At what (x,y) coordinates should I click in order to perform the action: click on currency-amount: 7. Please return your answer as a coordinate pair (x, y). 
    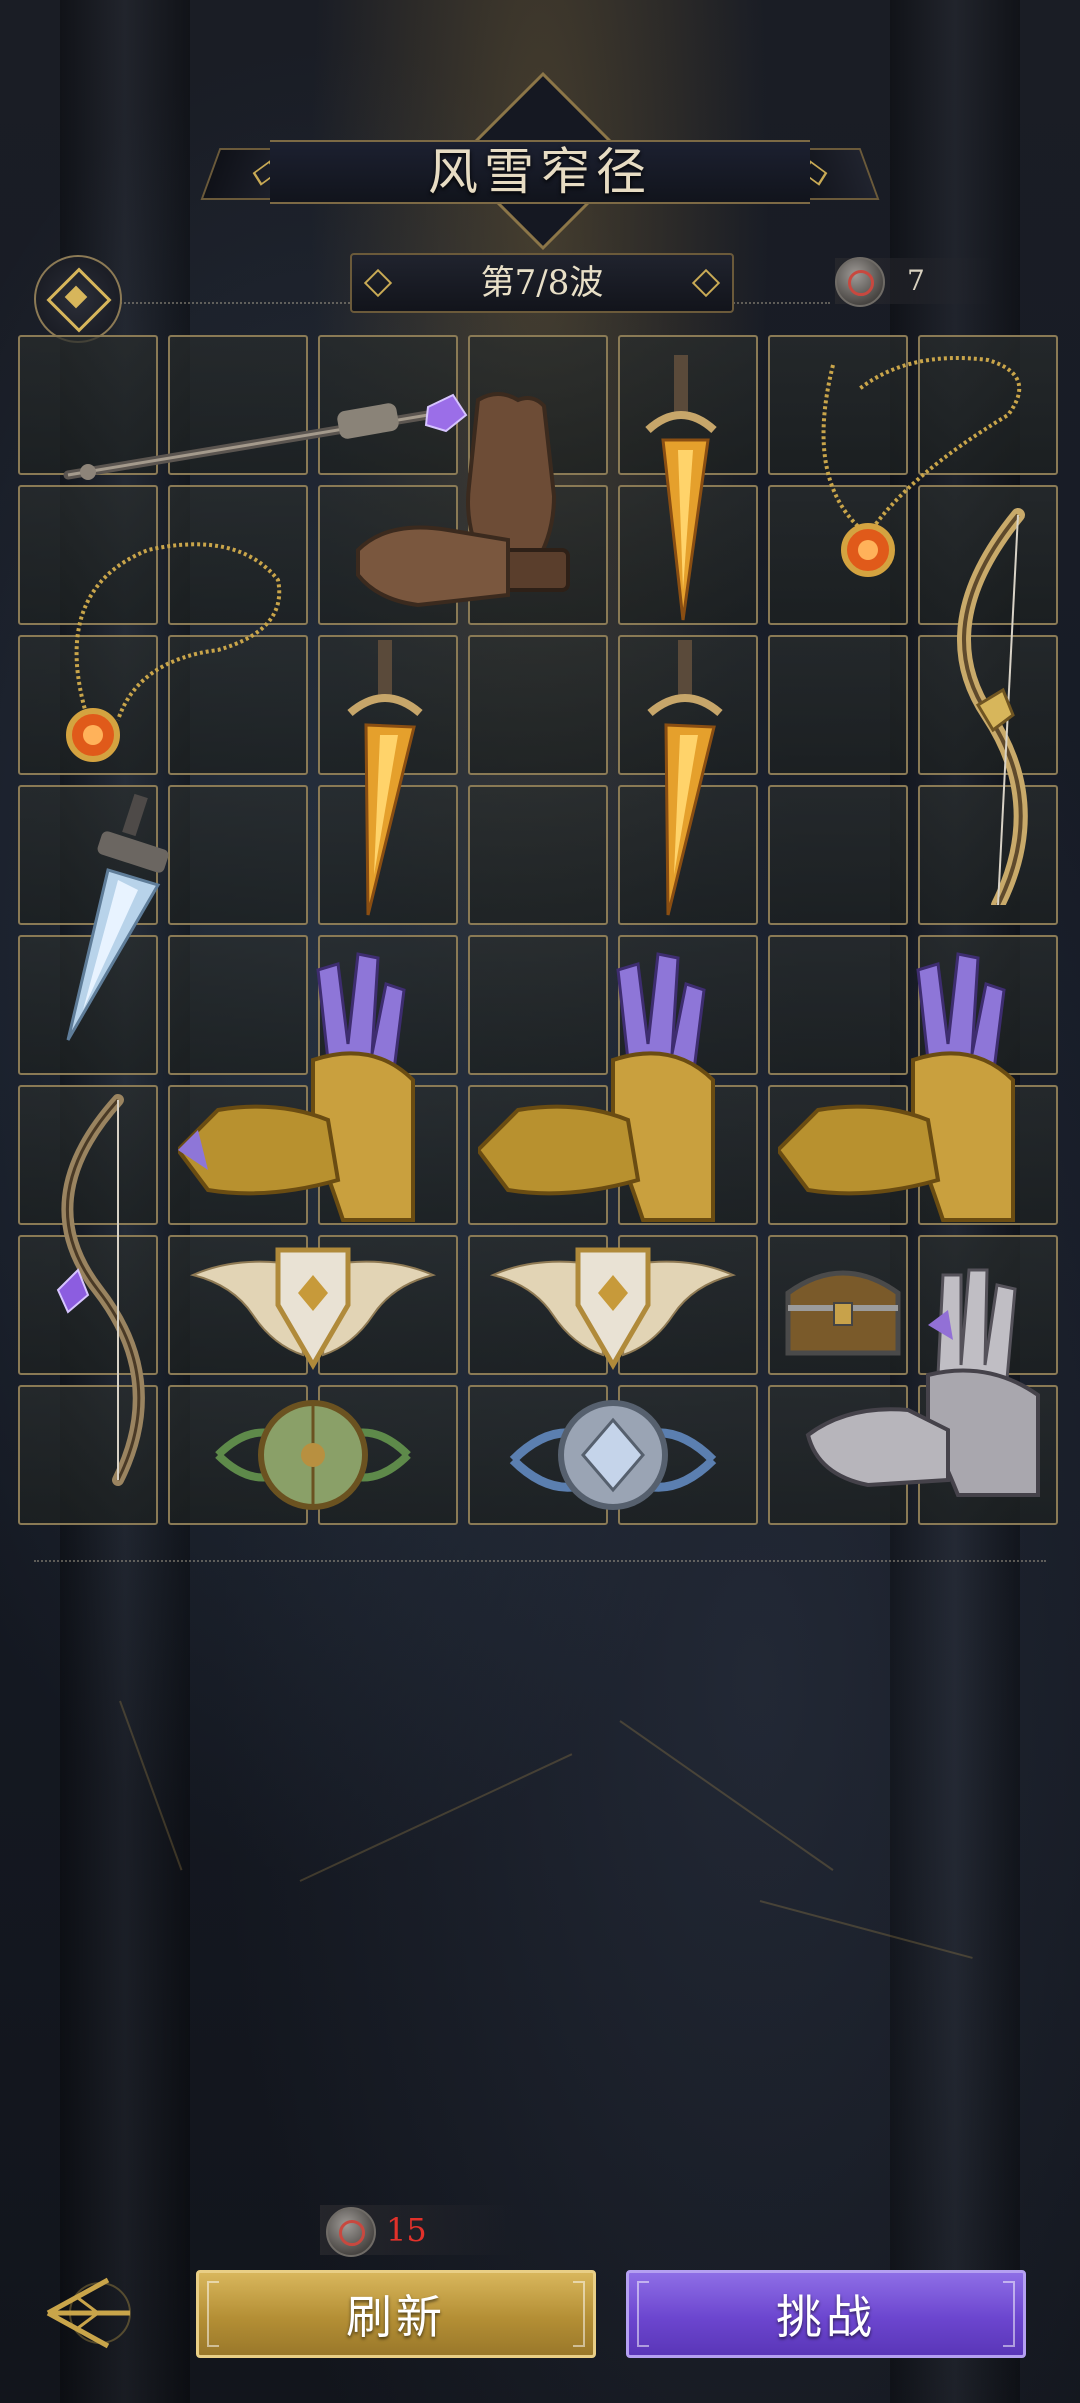
    Looking at the image, I should click on (916, 280).